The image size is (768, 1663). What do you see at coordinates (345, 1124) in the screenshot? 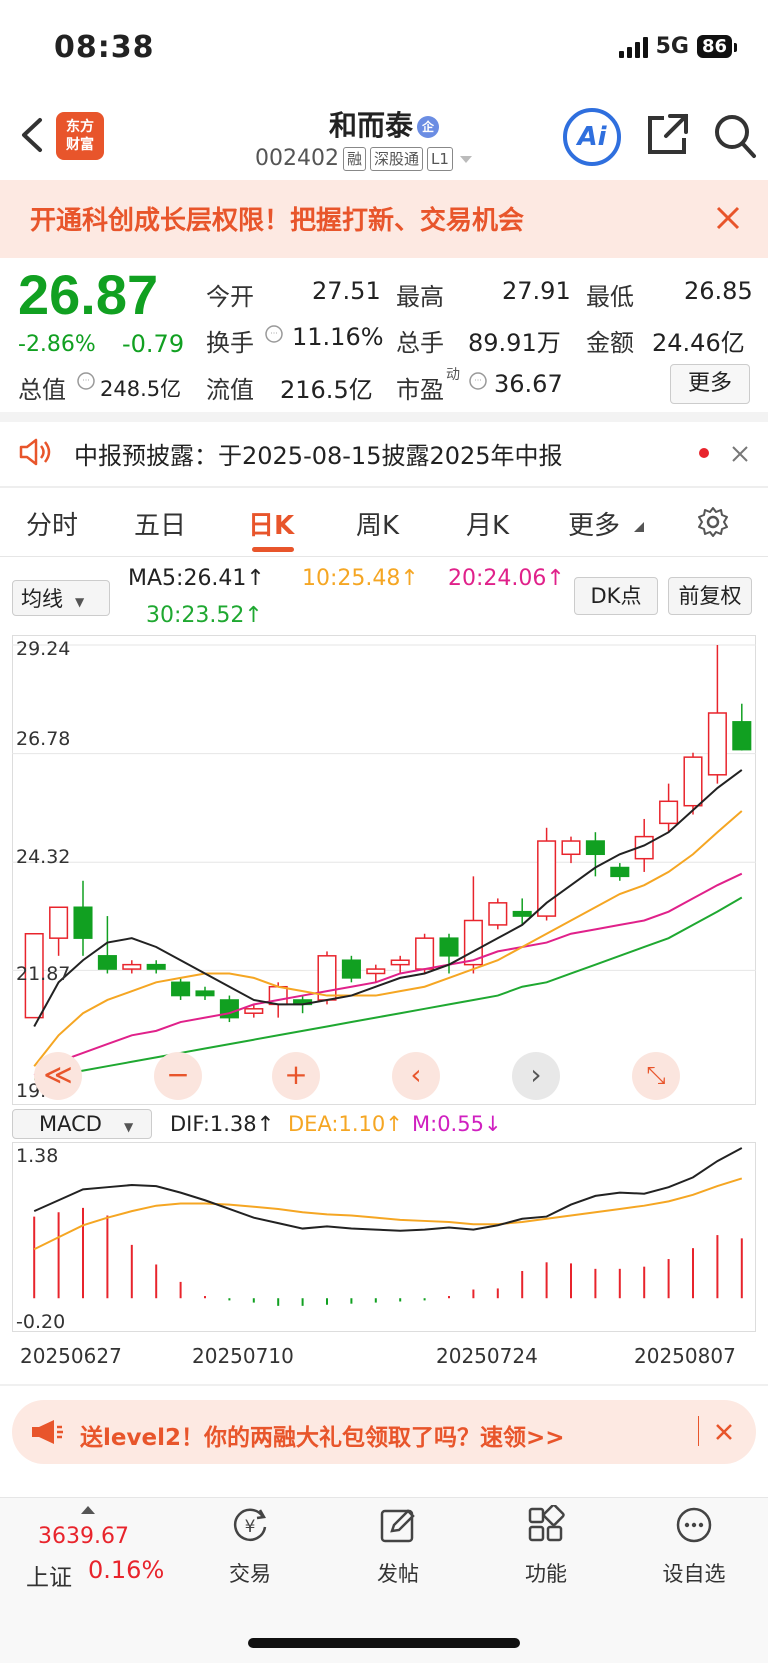
I see `dea-value: DEA:1.10↑` at bounding box center [345, 1124].